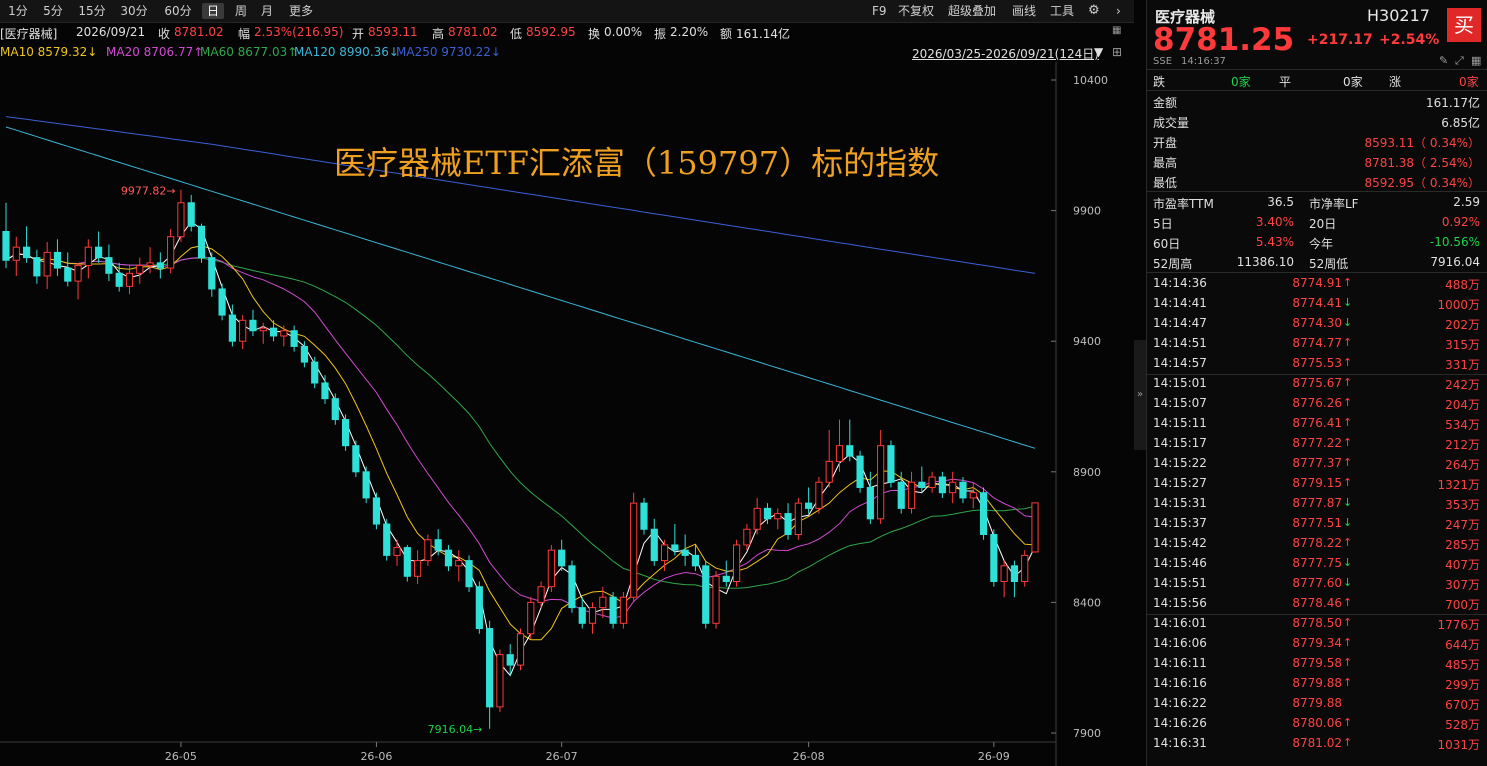 This screenshot has height=766, width=1487. What do you see at coordinates (393, 32) in the screenshot?
I see `open-value: 8593.11` at bounding box center [393, 32].